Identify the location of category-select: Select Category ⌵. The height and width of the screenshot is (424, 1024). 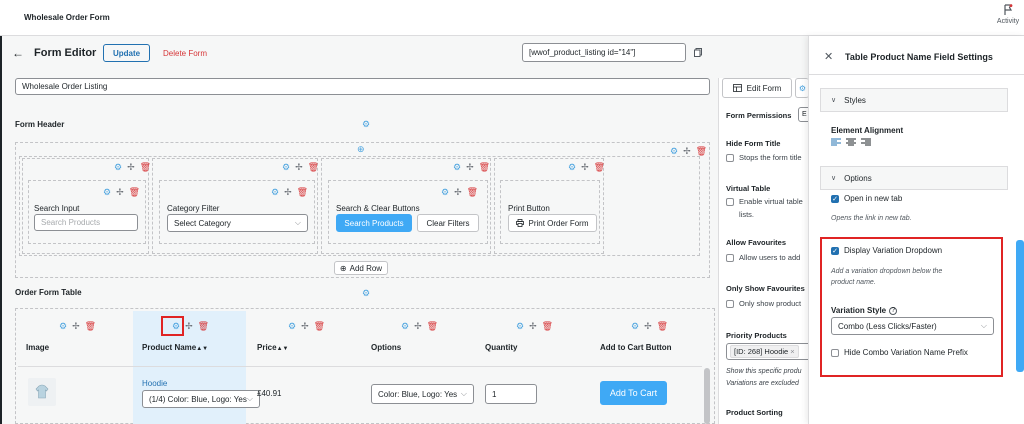
(237, 223).